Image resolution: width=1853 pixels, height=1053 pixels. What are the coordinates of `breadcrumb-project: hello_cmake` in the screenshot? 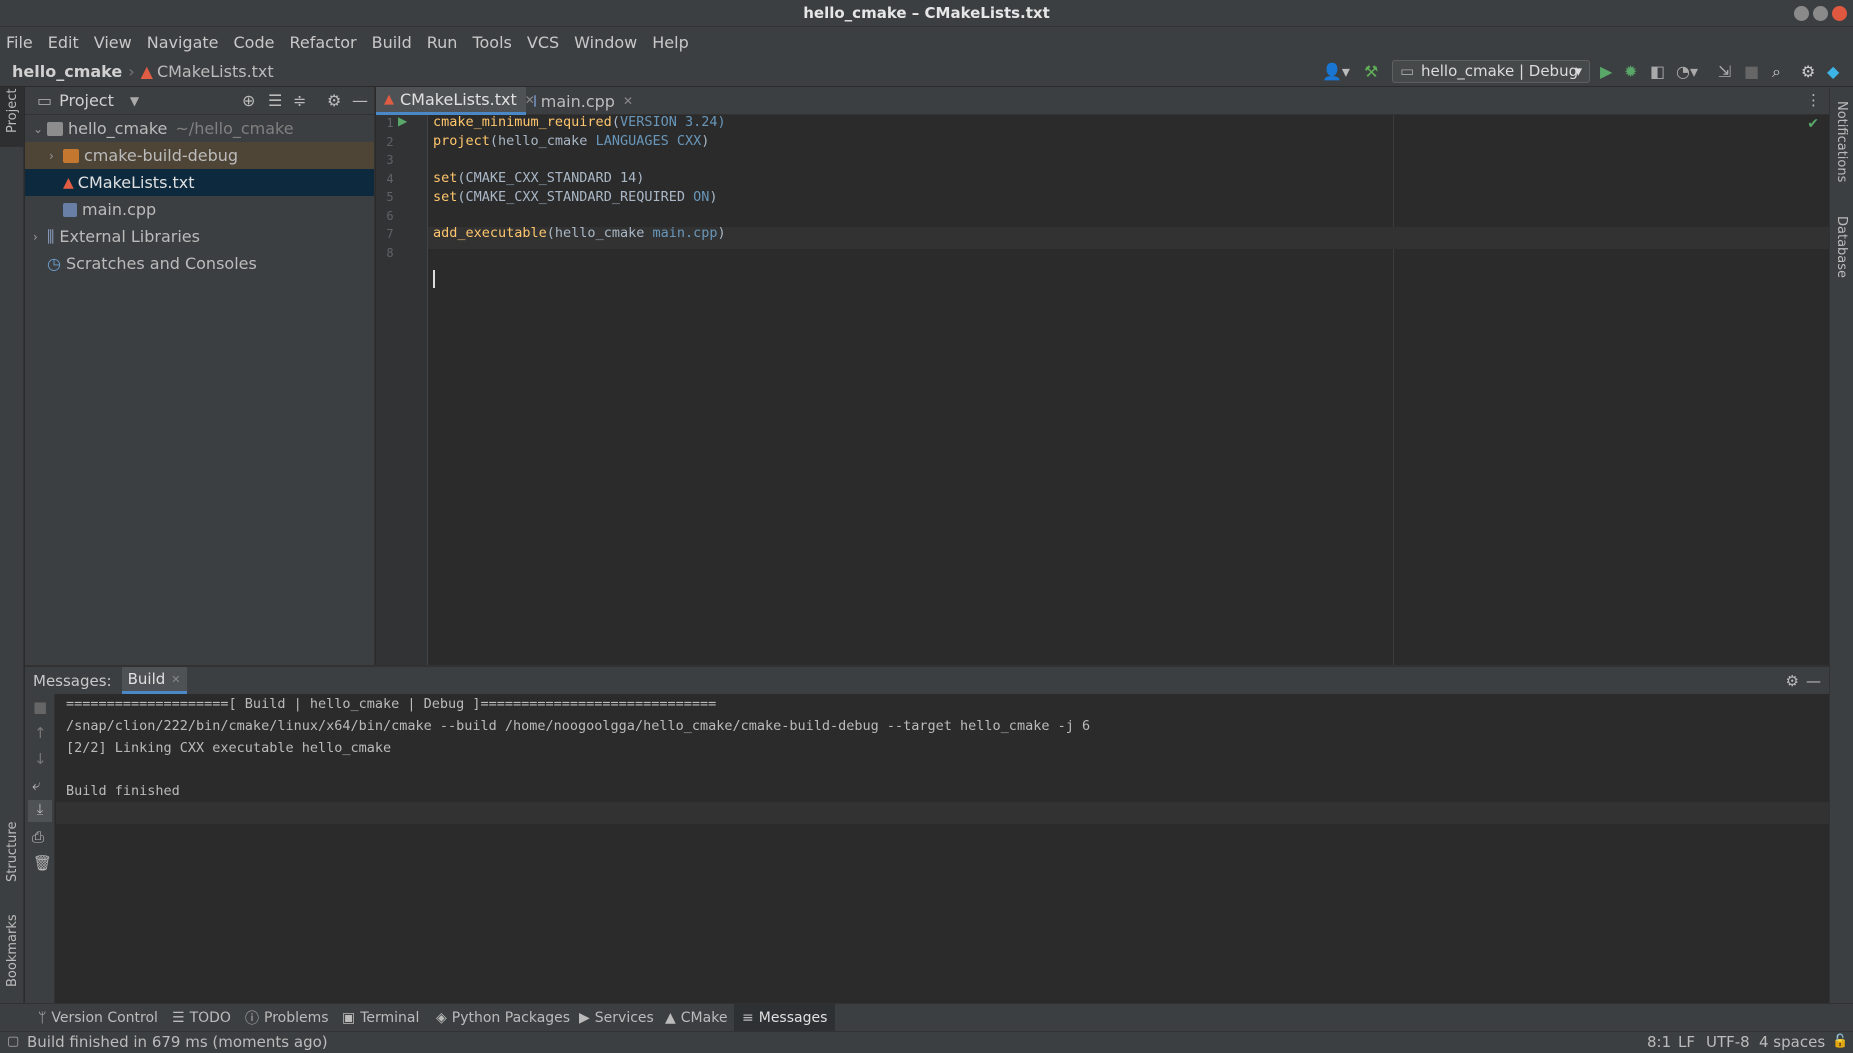 It's located at (67, 71).